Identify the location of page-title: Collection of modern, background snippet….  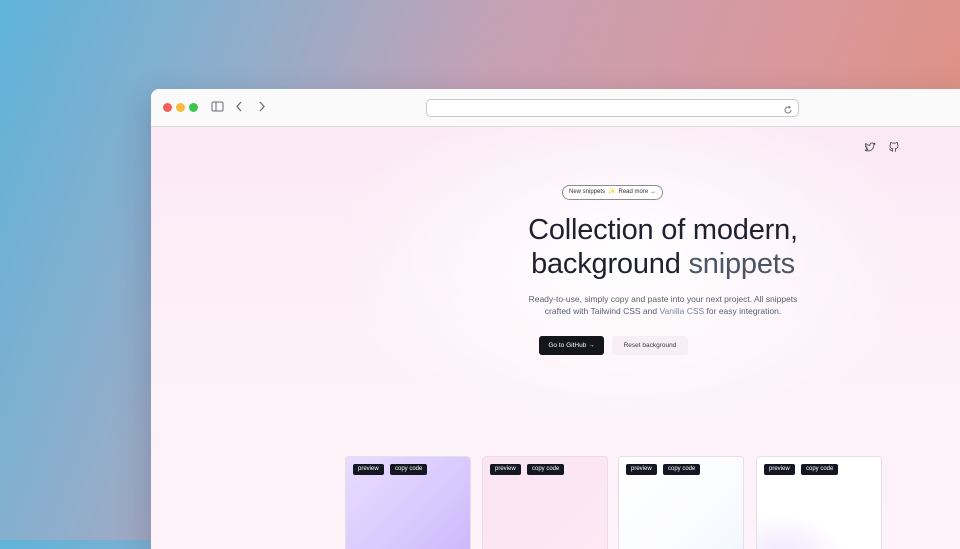
(663, 247).